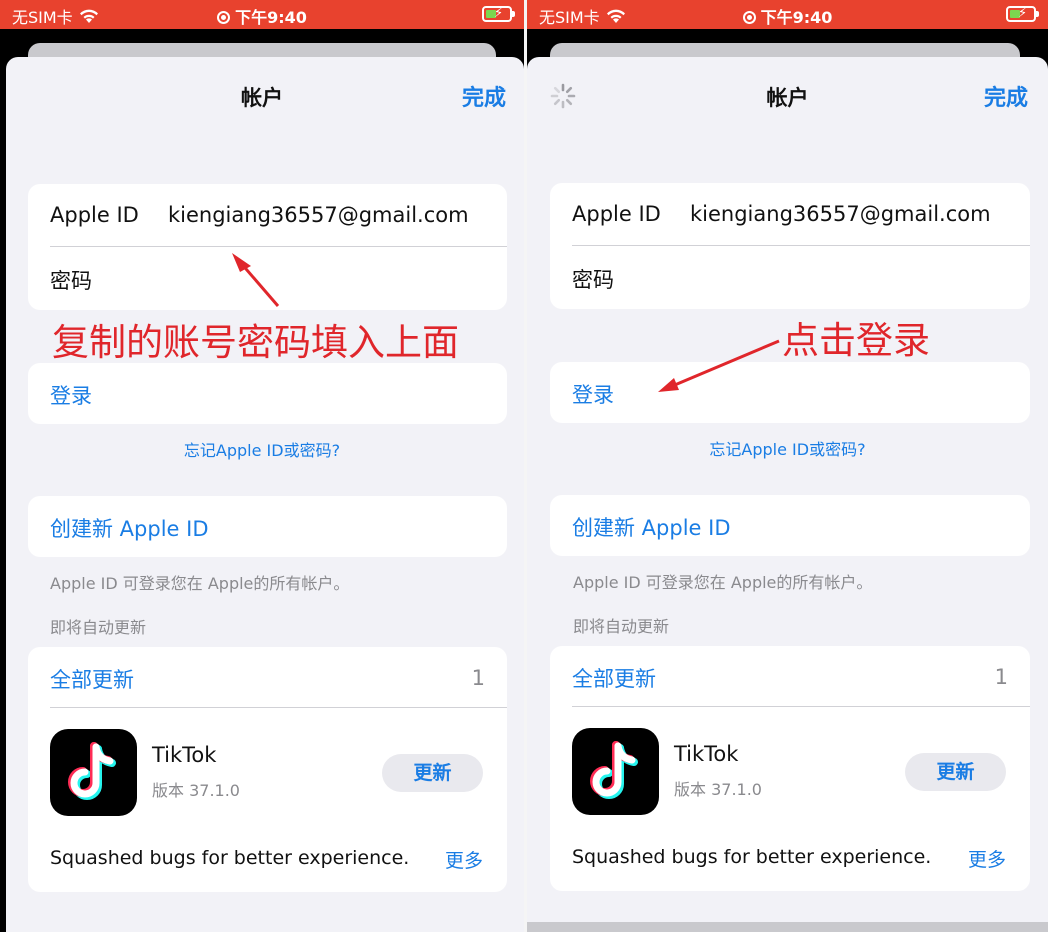 This screenshot has width=1048, height=932. What do you see at coordinates (856, 340) in the screenshot?
I see `annotation-text: 点击登录` at bounding box center [856, 340].